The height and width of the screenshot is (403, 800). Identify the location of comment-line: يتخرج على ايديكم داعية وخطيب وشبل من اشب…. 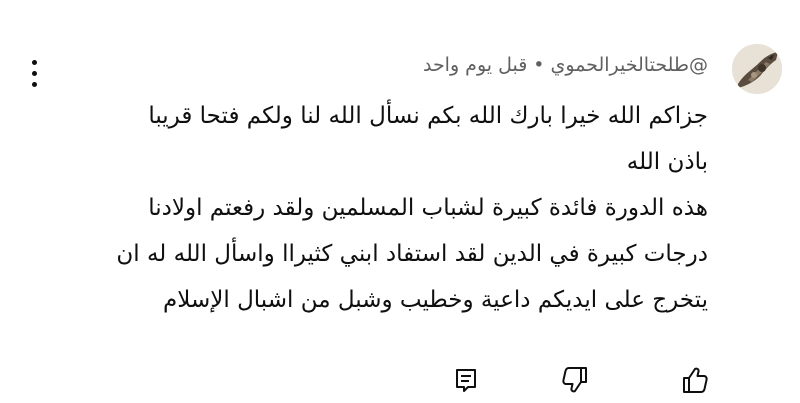
(435, 300).